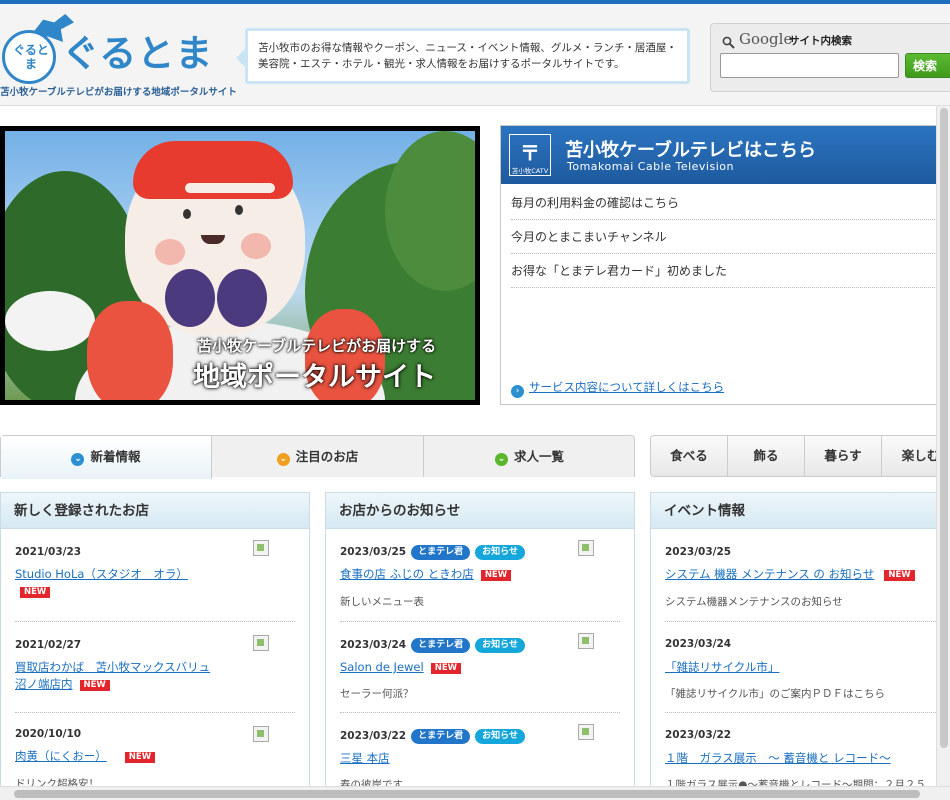 This screenshot has height=800, width=950. I want to click on site-logo: ぐるとま ぐるとま 苫小牧ケーブルテレビがお届けする地域ポータルサイト, so click(118, 57).